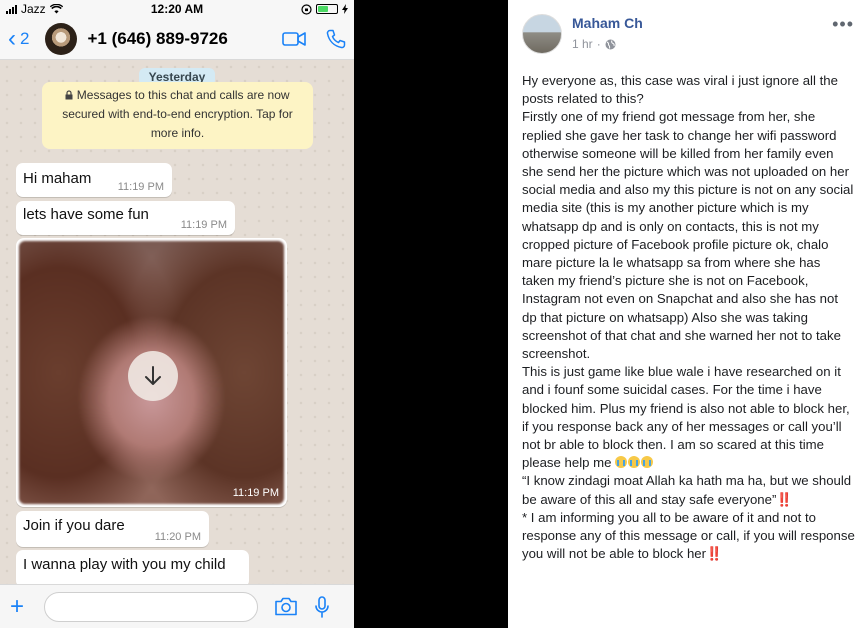 Image resolution: width=868 pixels, height=628 pixels. I want to click on wifi-icon, so click(56, 9).